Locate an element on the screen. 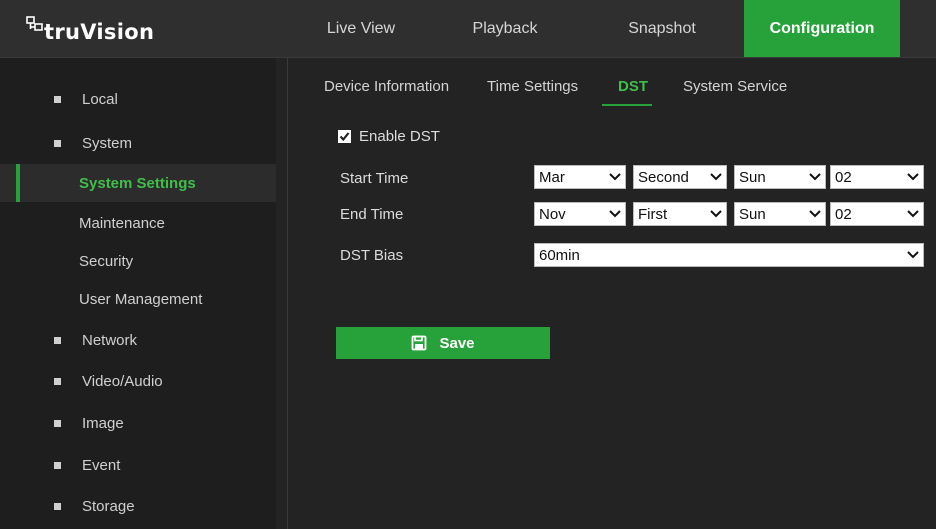 This screenshot has height=529, width=936. sidebar-item-network: Network is located at coordinates (138, 340).